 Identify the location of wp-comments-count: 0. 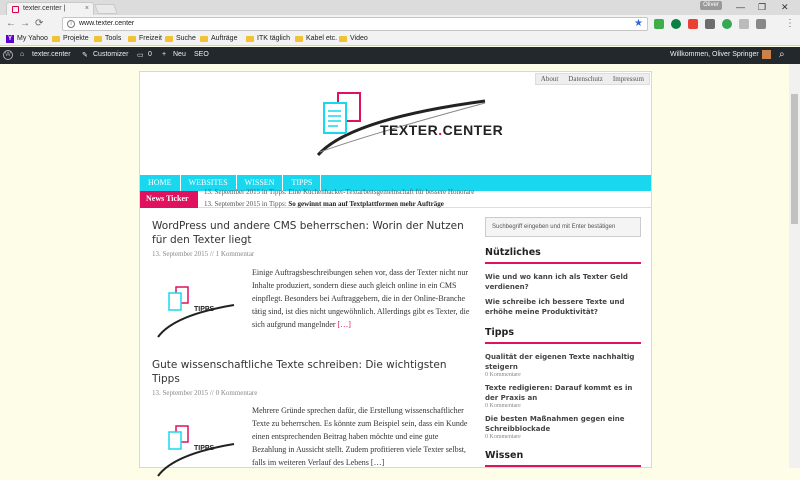
(150, 54).